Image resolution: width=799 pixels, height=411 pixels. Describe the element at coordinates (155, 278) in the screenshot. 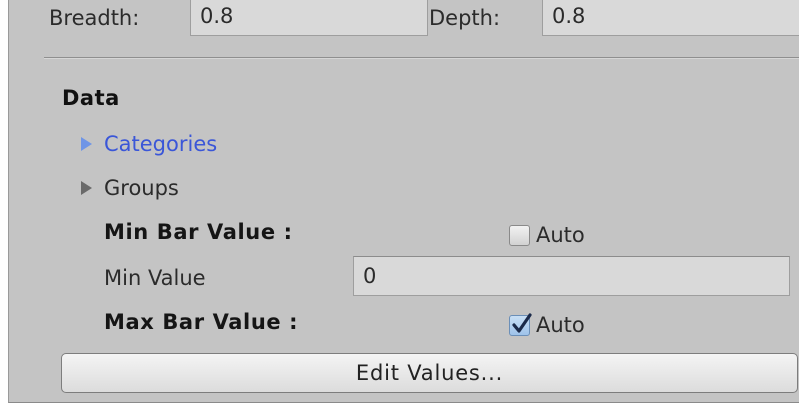

I see `min-value-label: Min Value` at that location.